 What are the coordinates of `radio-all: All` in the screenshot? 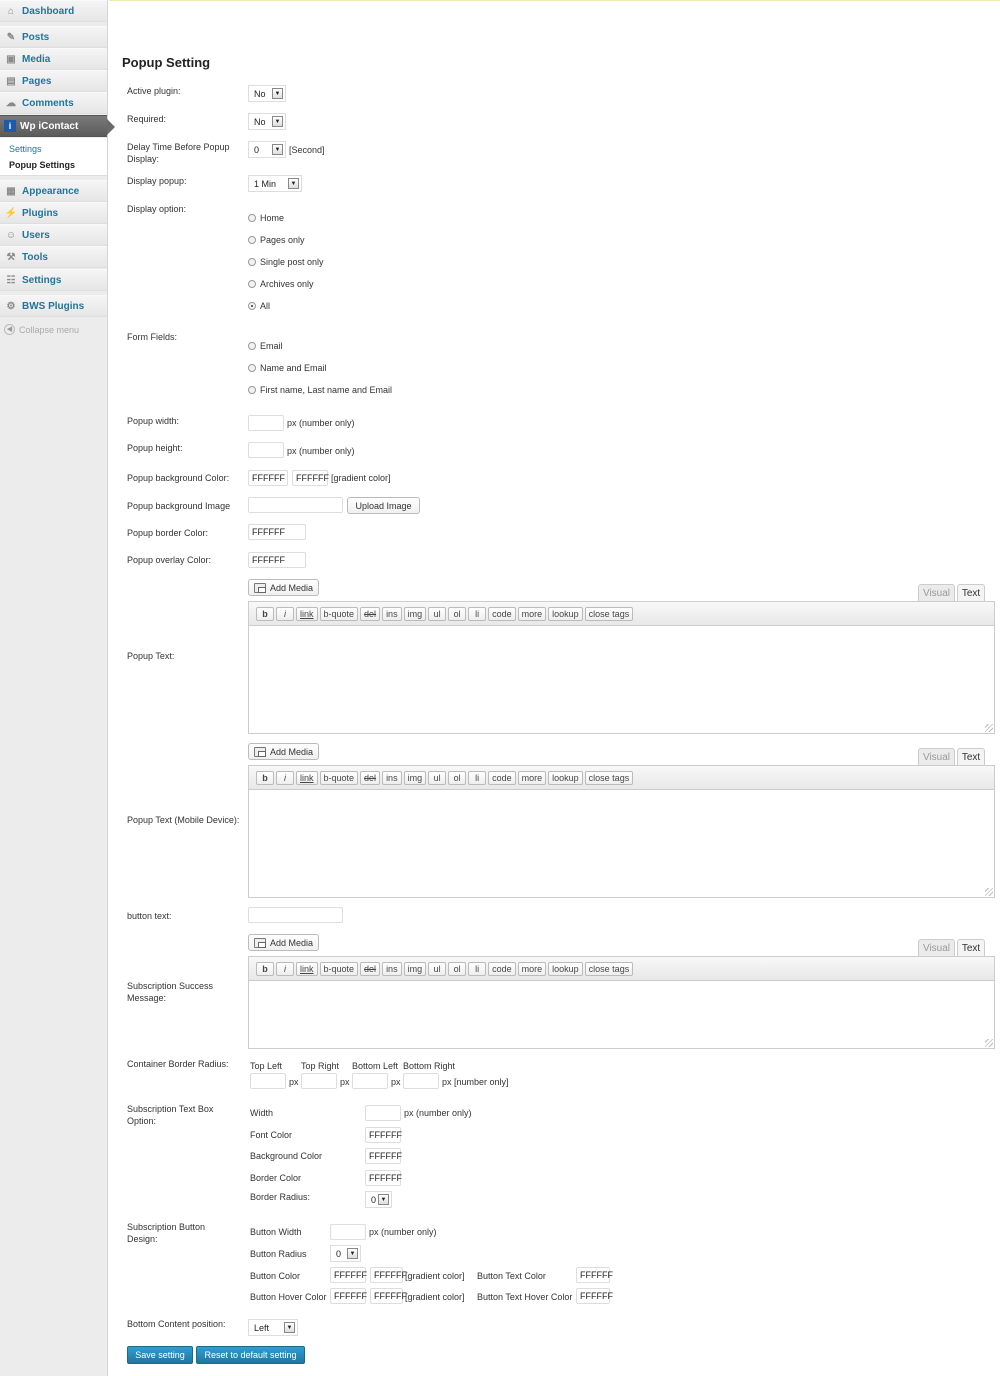 It's located at (259, 306).